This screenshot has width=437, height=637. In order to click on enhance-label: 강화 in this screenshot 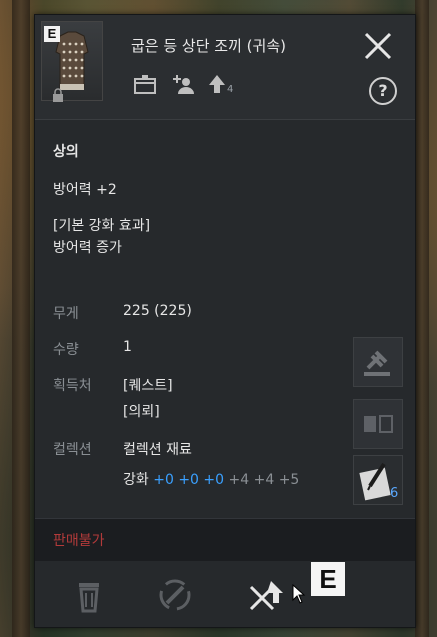, I will do `click(136, 480)`.